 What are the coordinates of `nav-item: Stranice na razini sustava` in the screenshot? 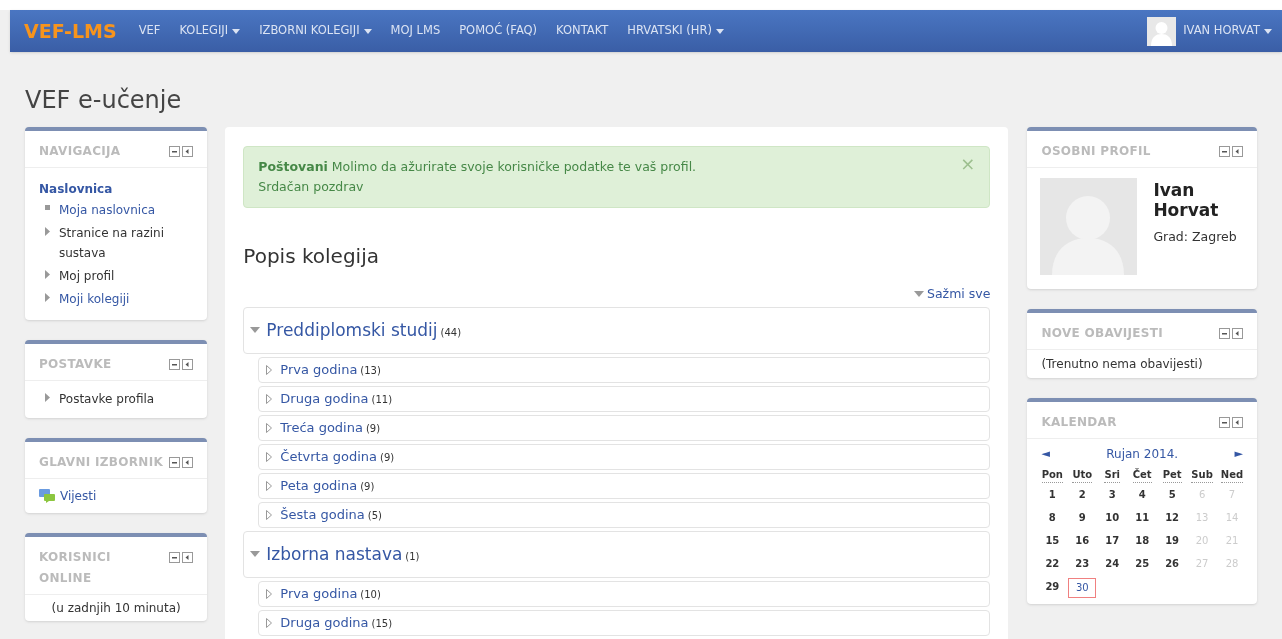 It's located at (126, 243).